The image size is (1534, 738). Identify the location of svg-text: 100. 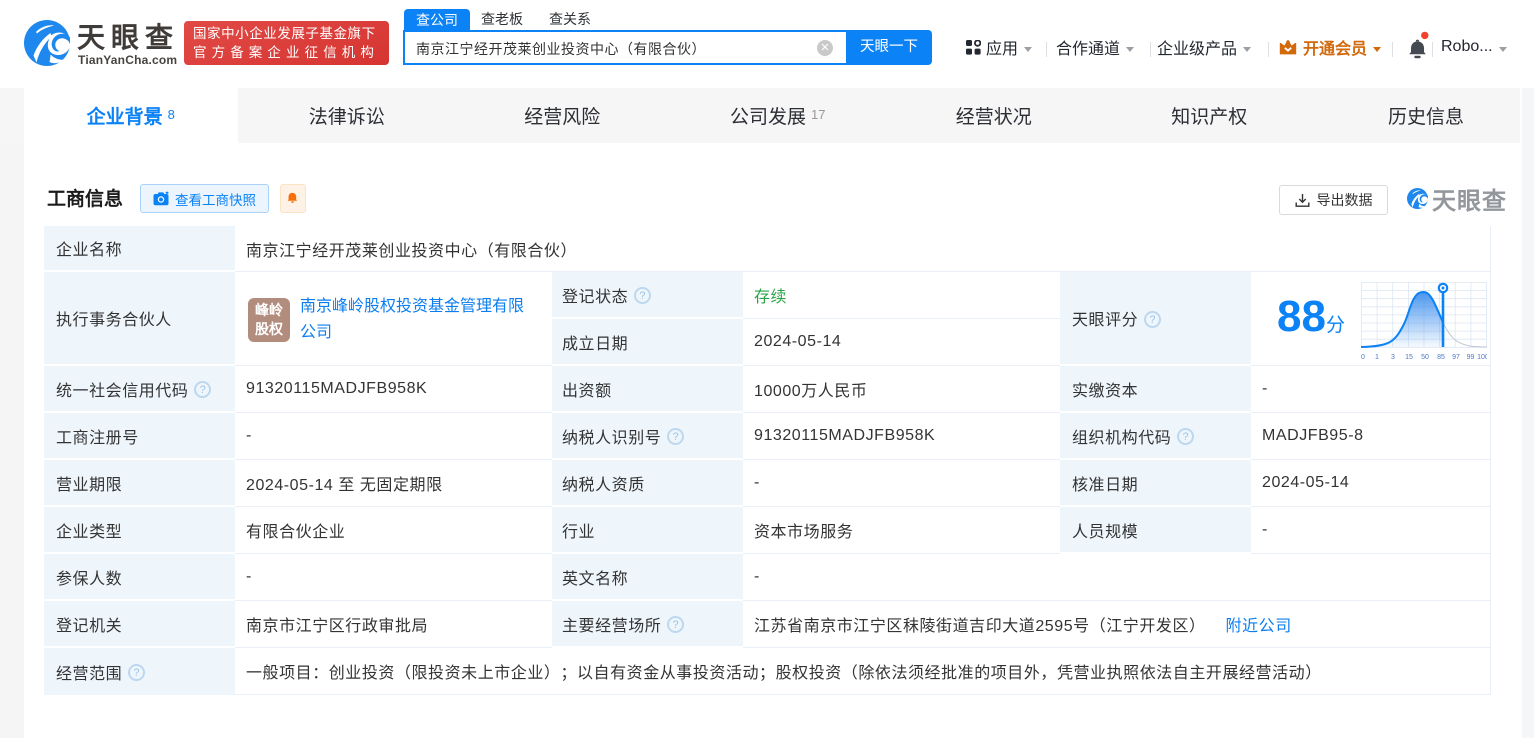
(1482, 357).